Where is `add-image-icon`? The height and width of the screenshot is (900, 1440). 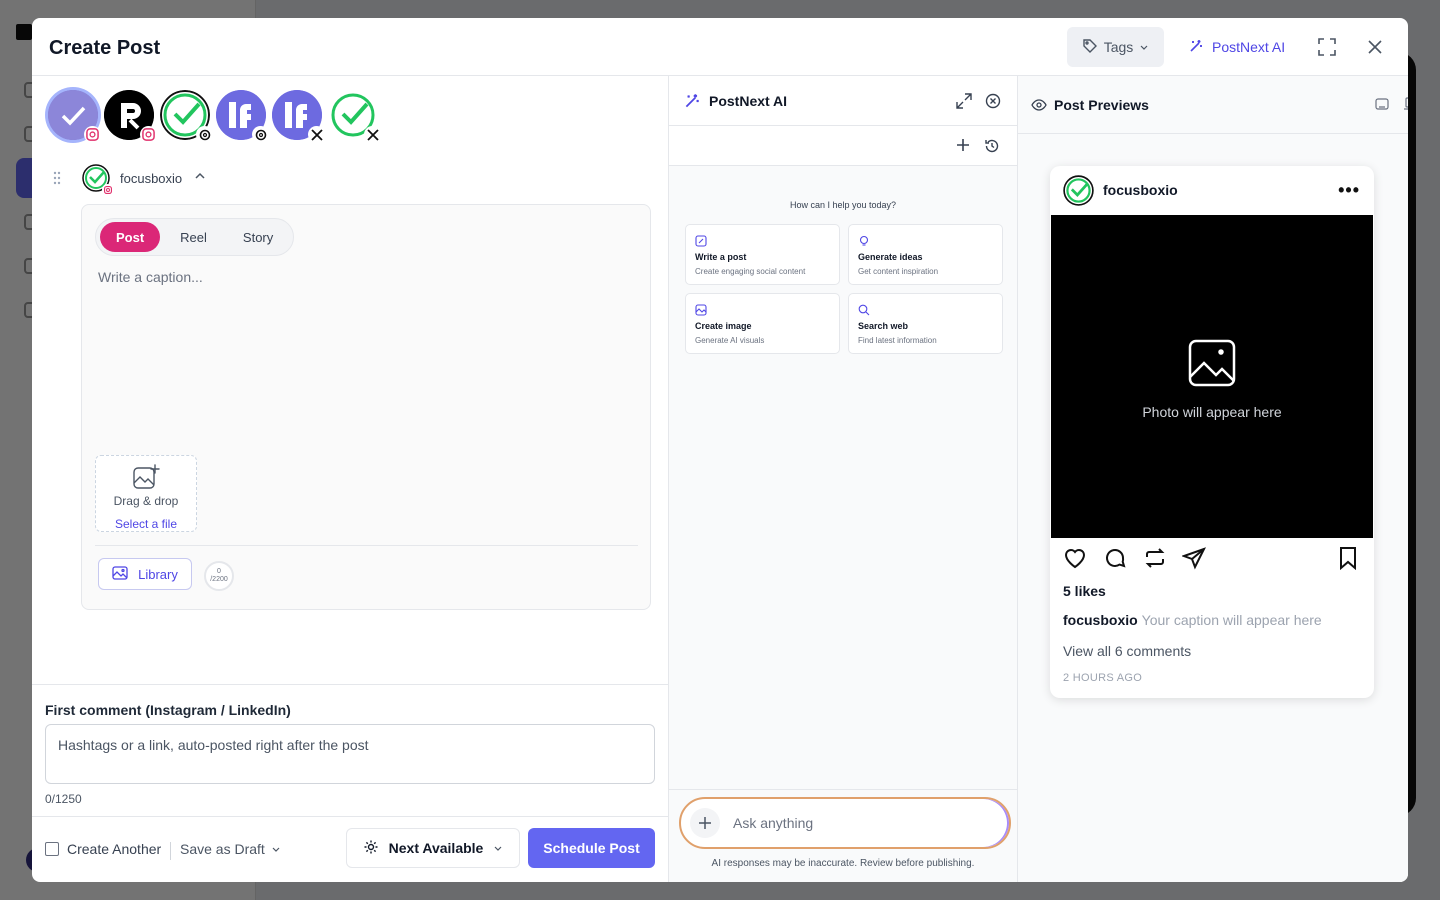 add-image-icon is located at coordinates (147, 479).